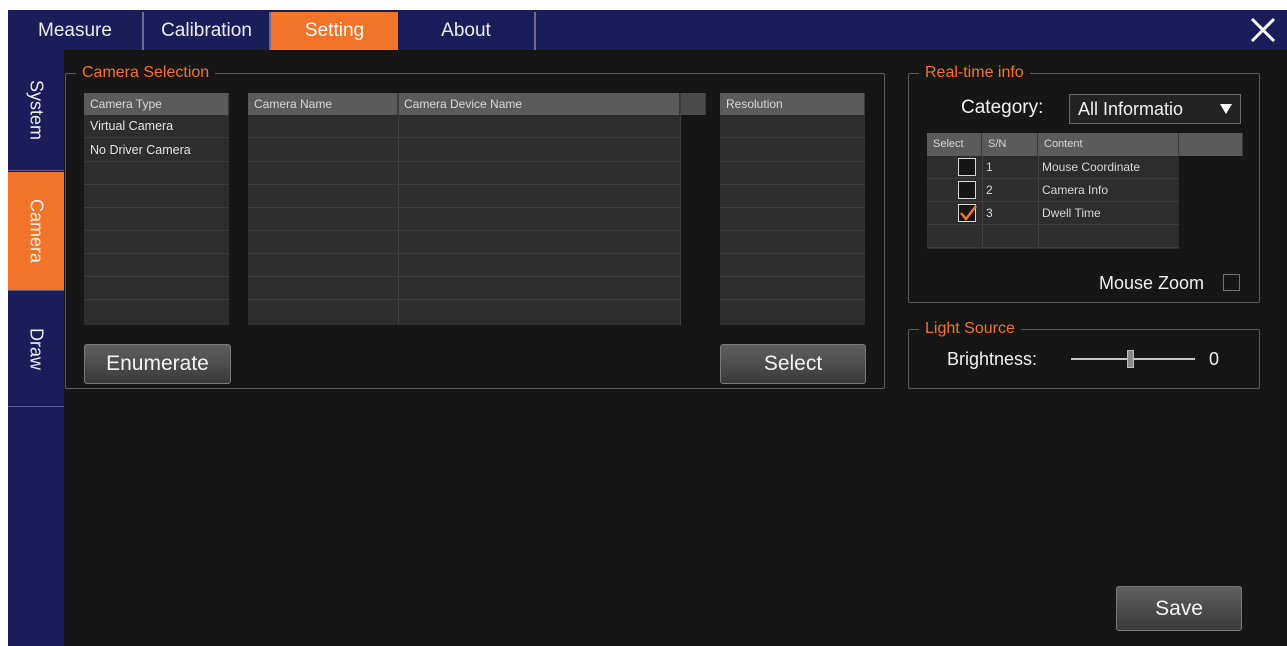 This screenshot has width=1287, height=646. Describe the element at coordinates (76, 31) in the screenshot. I see `tab-measure: Measure` at that location.